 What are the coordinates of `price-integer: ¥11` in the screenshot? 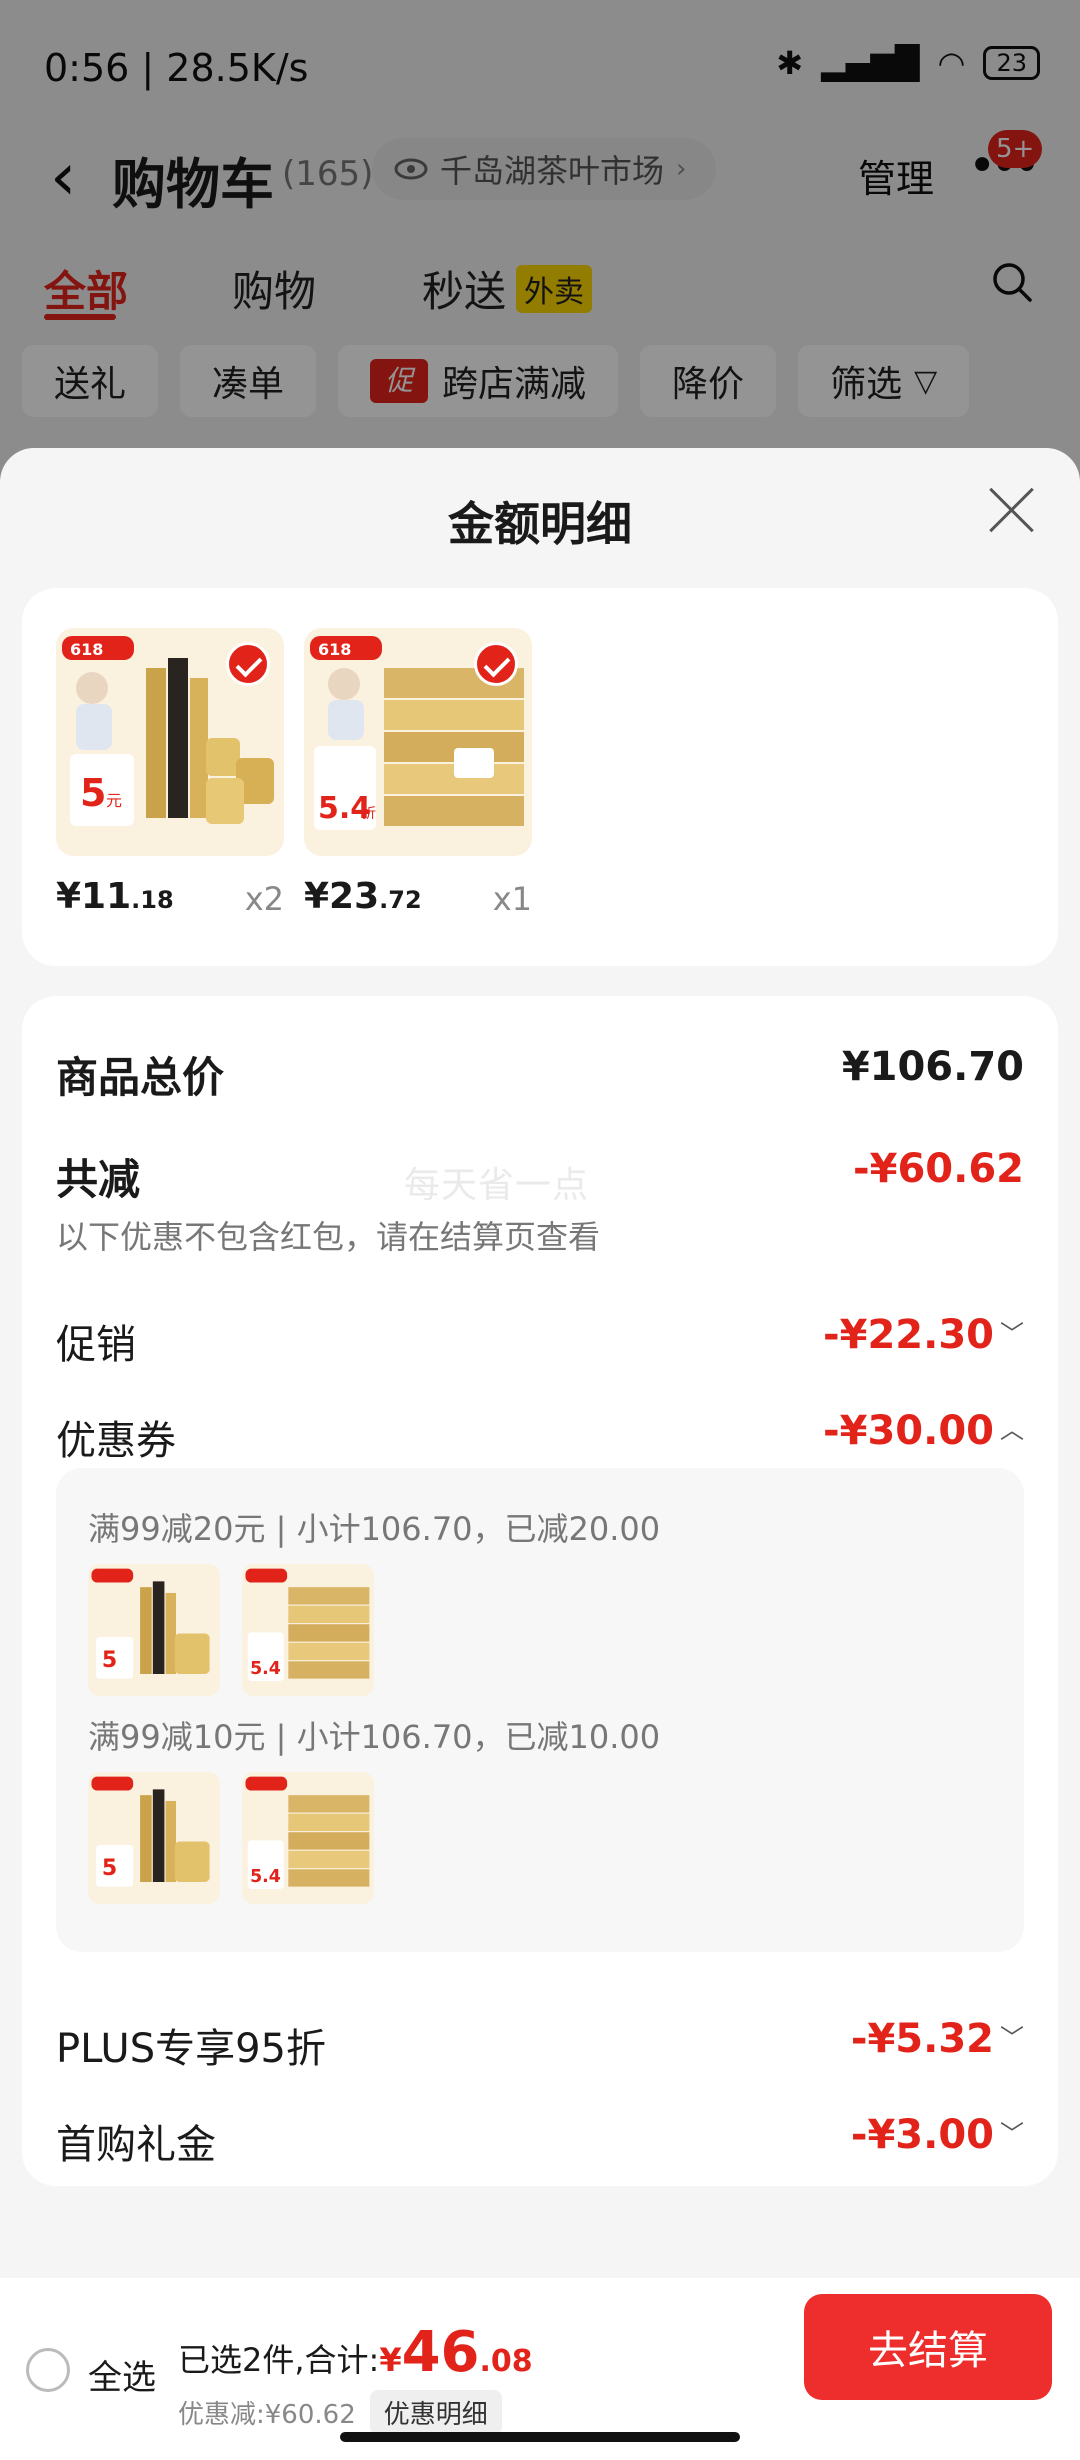 It's located at (94, 896).